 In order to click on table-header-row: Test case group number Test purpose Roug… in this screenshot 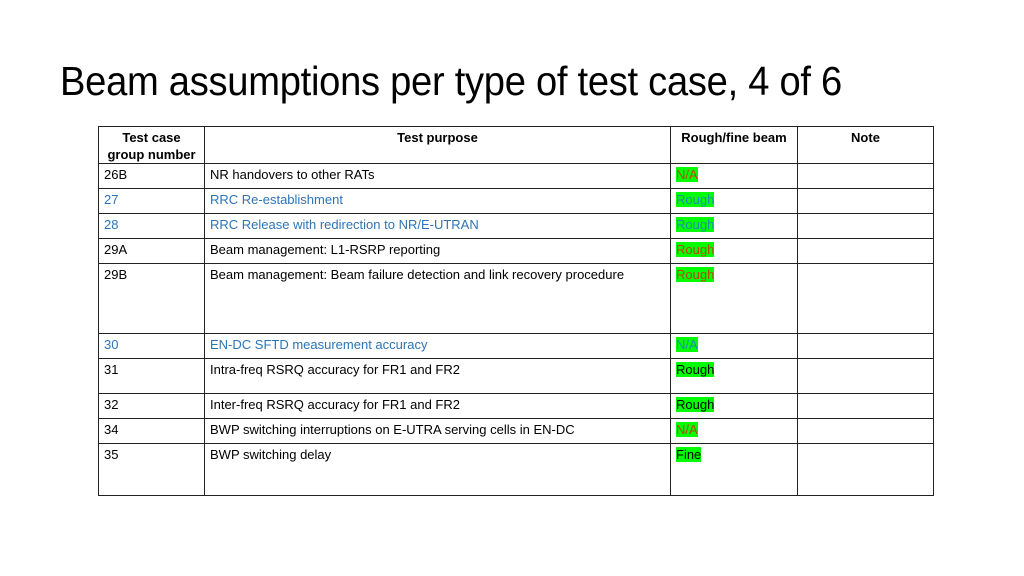, I will do `click(516, 145)`.